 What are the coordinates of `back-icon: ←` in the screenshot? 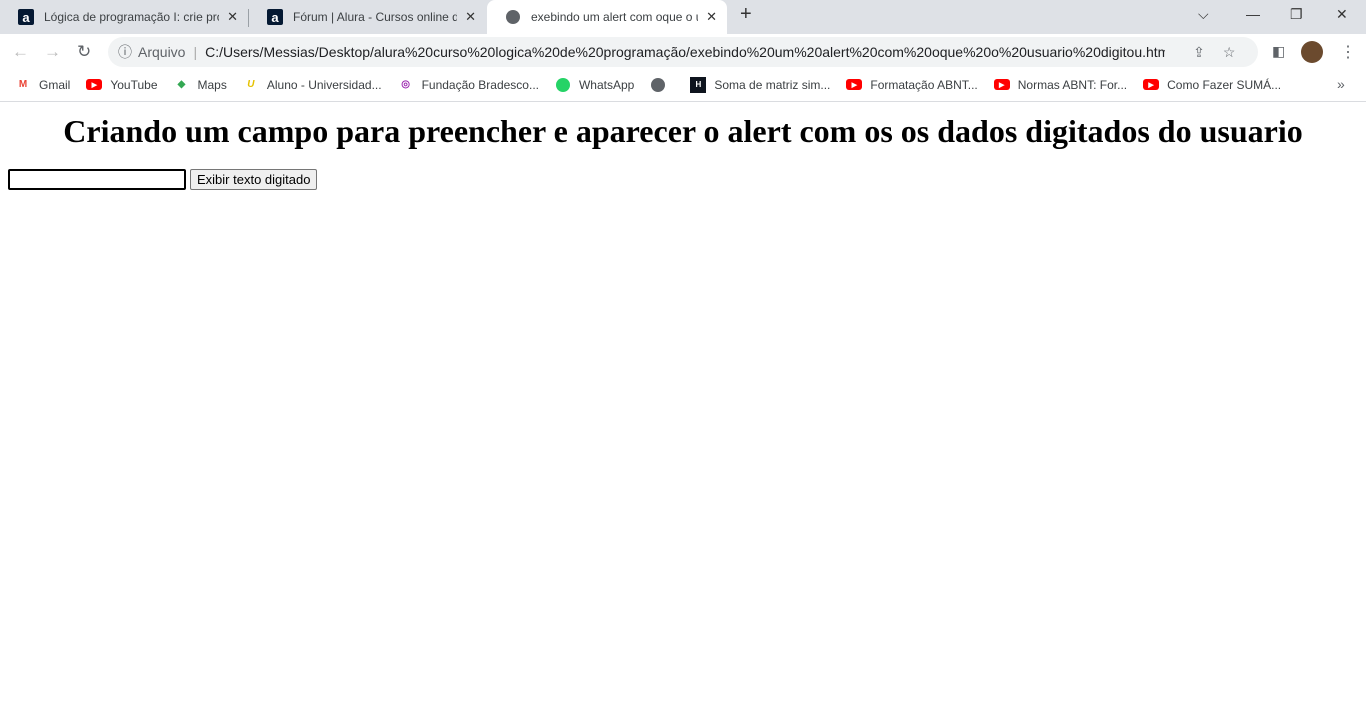 It's located at (20, 52).